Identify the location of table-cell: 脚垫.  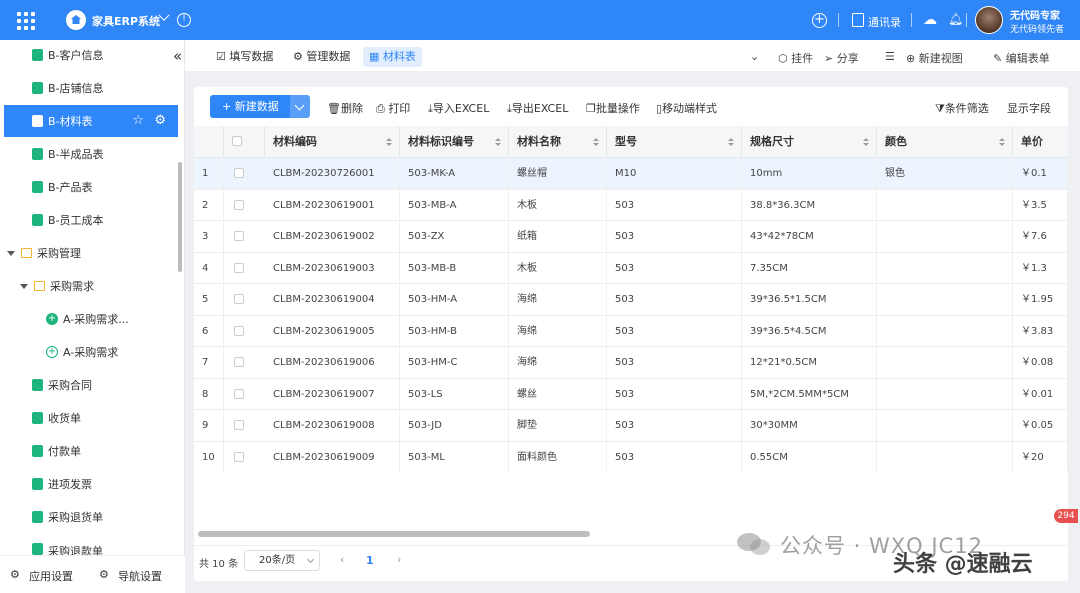
(558, 425).